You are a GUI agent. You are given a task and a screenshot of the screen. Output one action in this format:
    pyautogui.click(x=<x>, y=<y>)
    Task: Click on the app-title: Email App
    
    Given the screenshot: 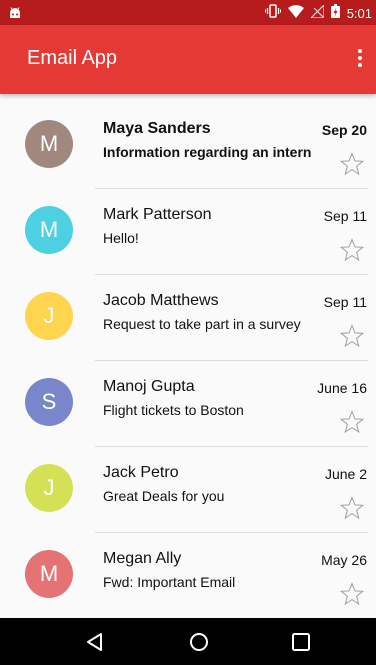 What is the action you would take?
    pyautogui.click(x=72, y=58)
    